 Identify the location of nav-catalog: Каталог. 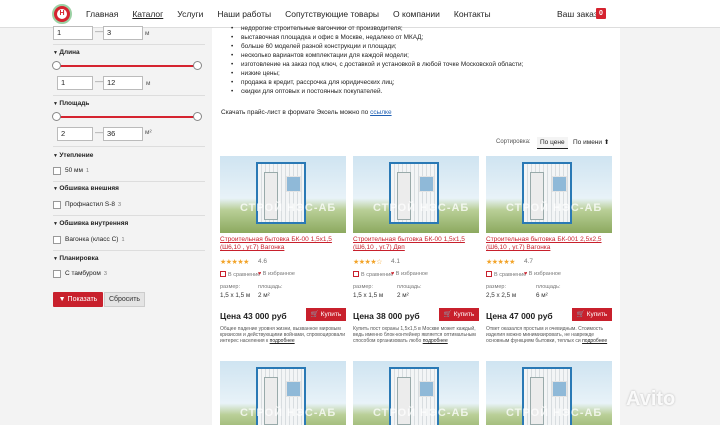
(147, 14).